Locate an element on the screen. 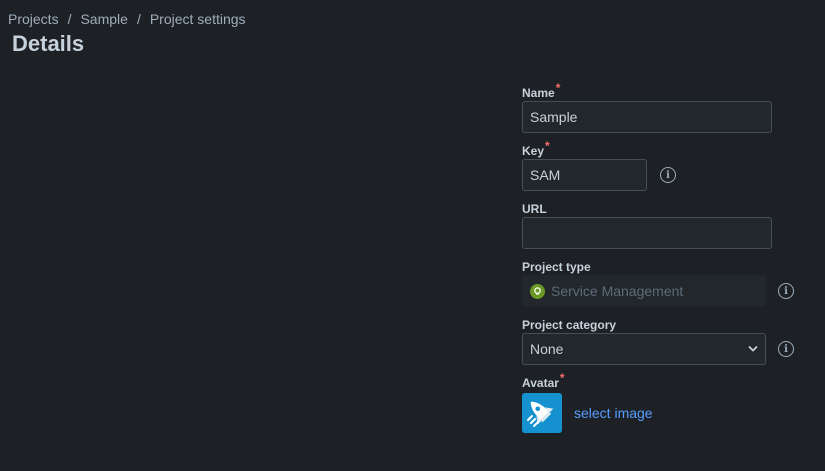 This screenshot has height=471, width=825. name-input: Sample is located at coordinates (647, 117).